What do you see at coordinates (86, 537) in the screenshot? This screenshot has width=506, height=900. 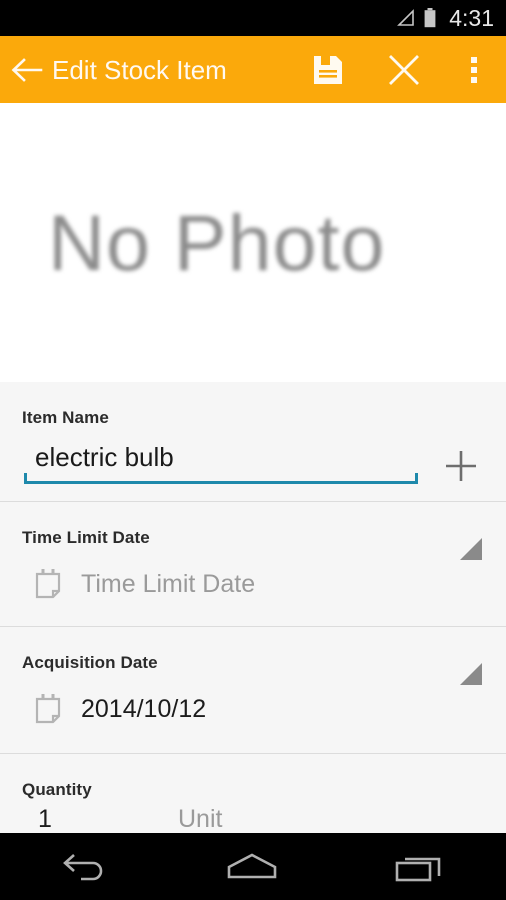 I see `time-limit-date-label: Time Limit Date` at bounding box center [86, 537].